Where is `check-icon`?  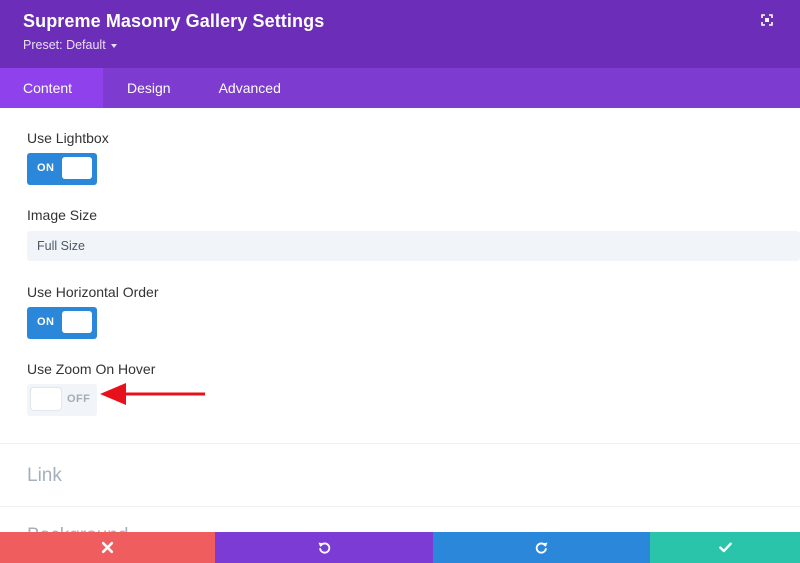
check-icon is located at coordinates (725, 547).